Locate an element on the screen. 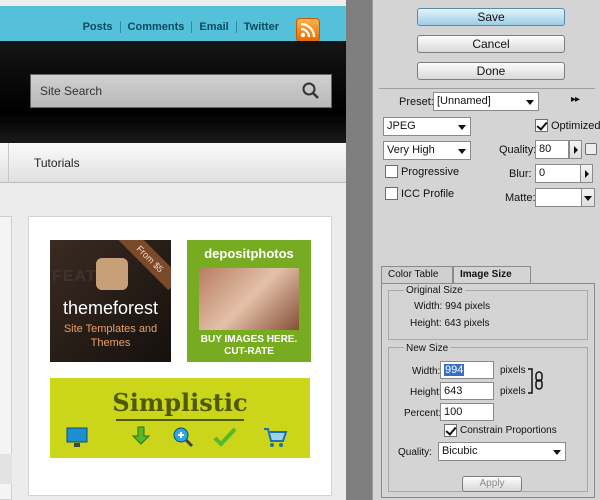 The image size is (600, 500). content-block is located at coordinates (6, 469).